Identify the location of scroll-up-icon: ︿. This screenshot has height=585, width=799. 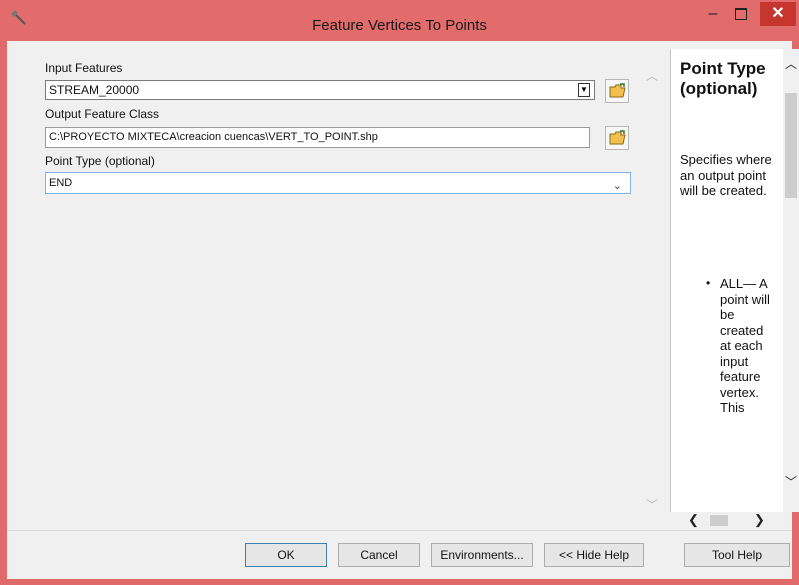
(791, 63).